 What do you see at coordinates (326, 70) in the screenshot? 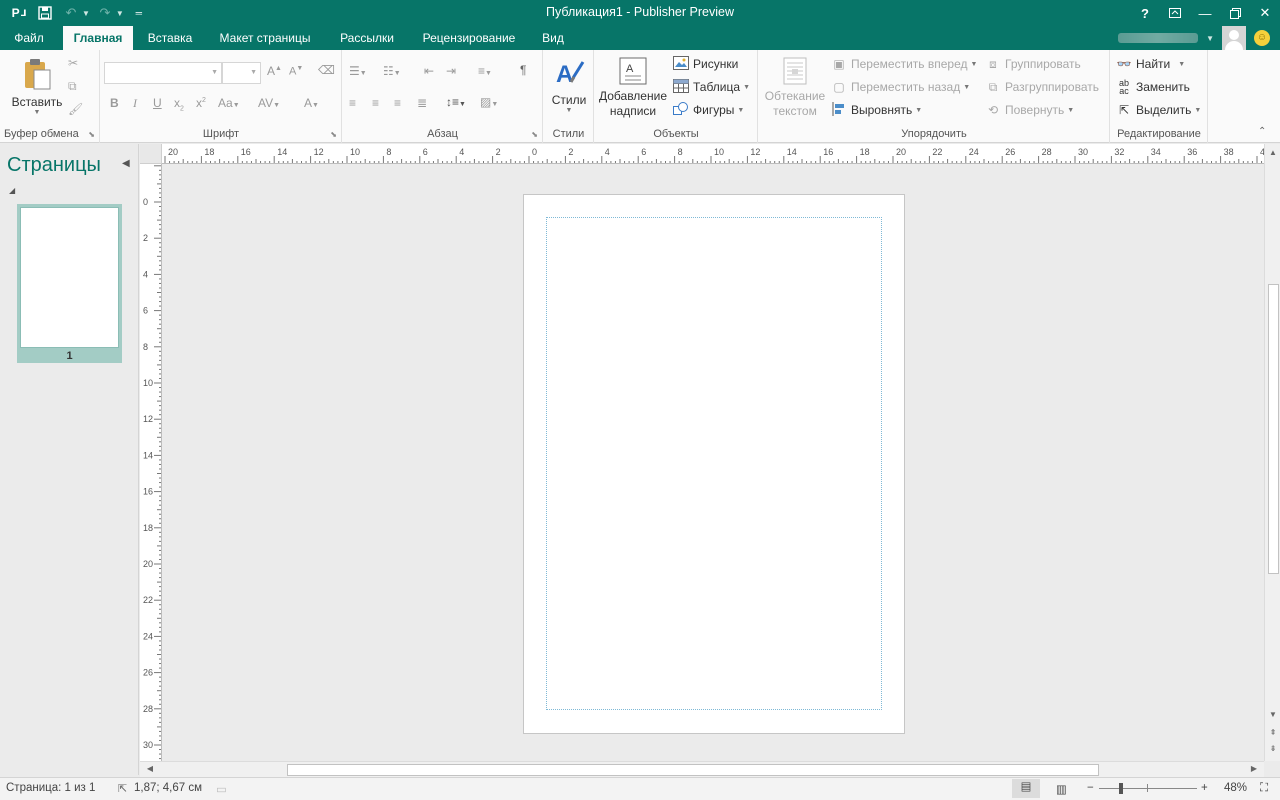
I see `clear-formatting-icon: ⌫` at bounding box center [326, 70].